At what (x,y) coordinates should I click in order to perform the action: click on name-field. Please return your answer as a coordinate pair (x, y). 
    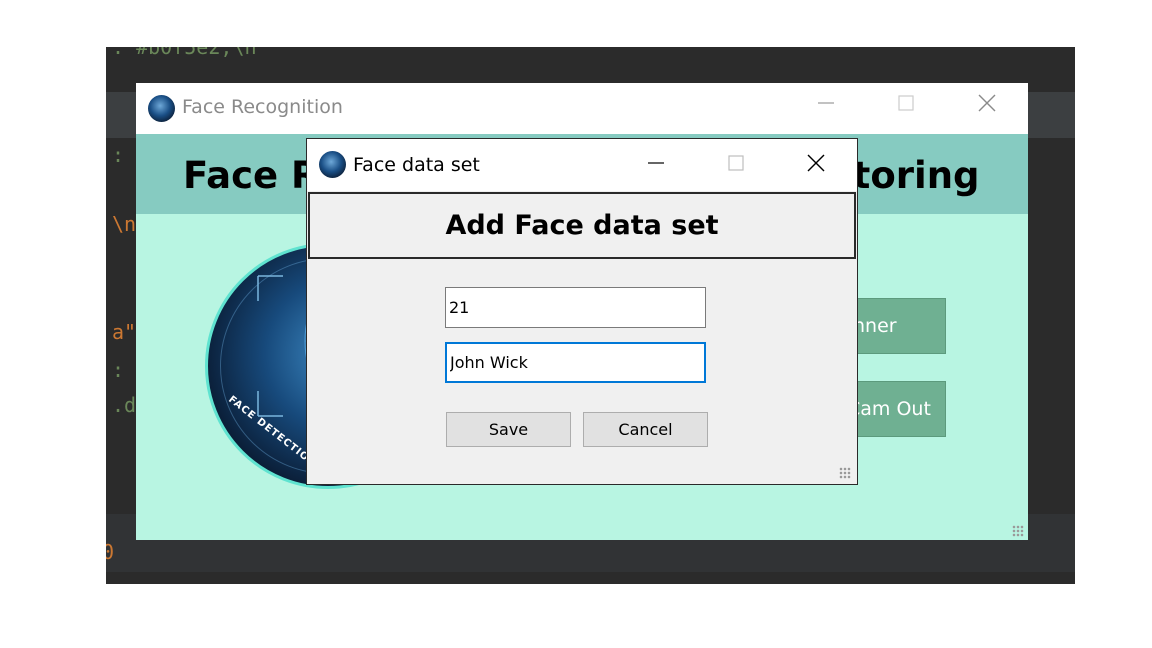
    Looking at the image, I should click on (575, 362).